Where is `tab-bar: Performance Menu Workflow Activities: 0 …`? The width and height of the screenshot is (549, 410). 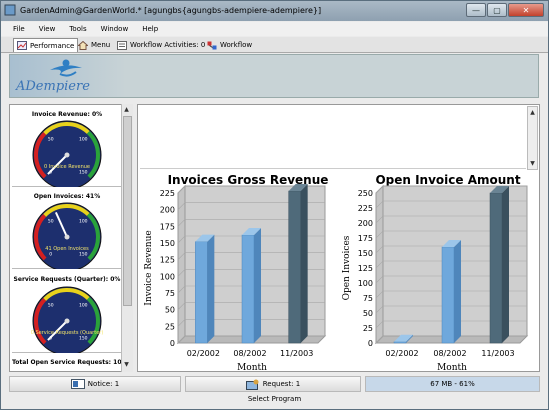
tab-bar: Performance Menu Workflow Activities: 0 … is located at coordinates (274, 45).